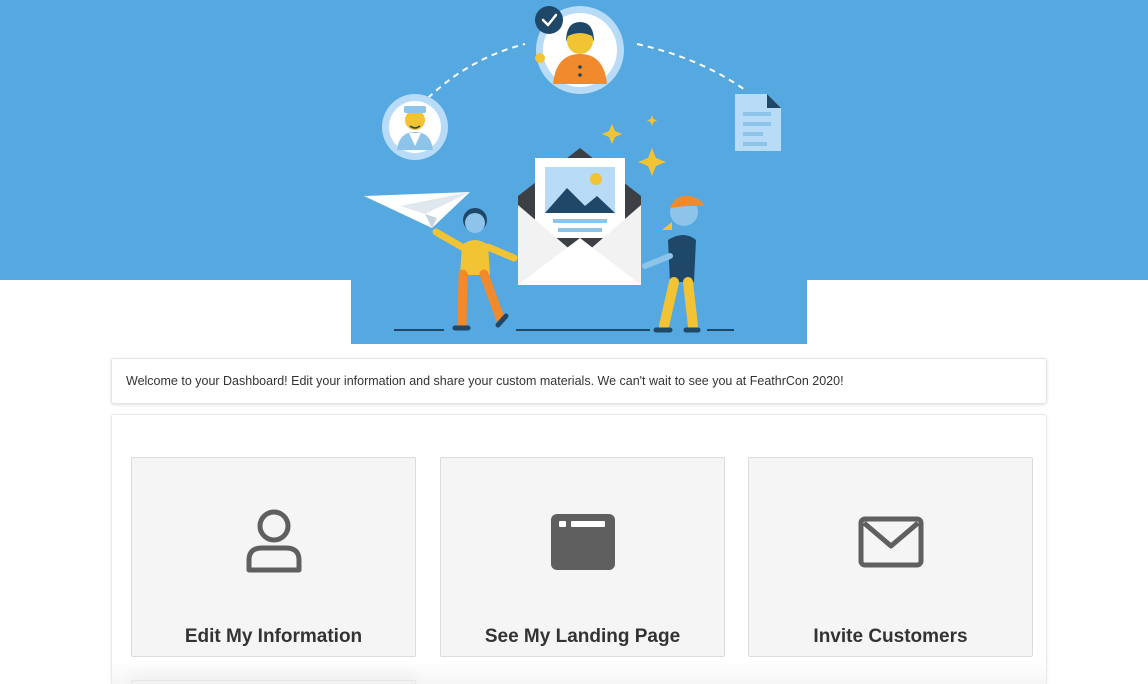 This screenshot has width=1148, height=684. I want to click on edit-information-card: Edit My Information, so click(273, 557).